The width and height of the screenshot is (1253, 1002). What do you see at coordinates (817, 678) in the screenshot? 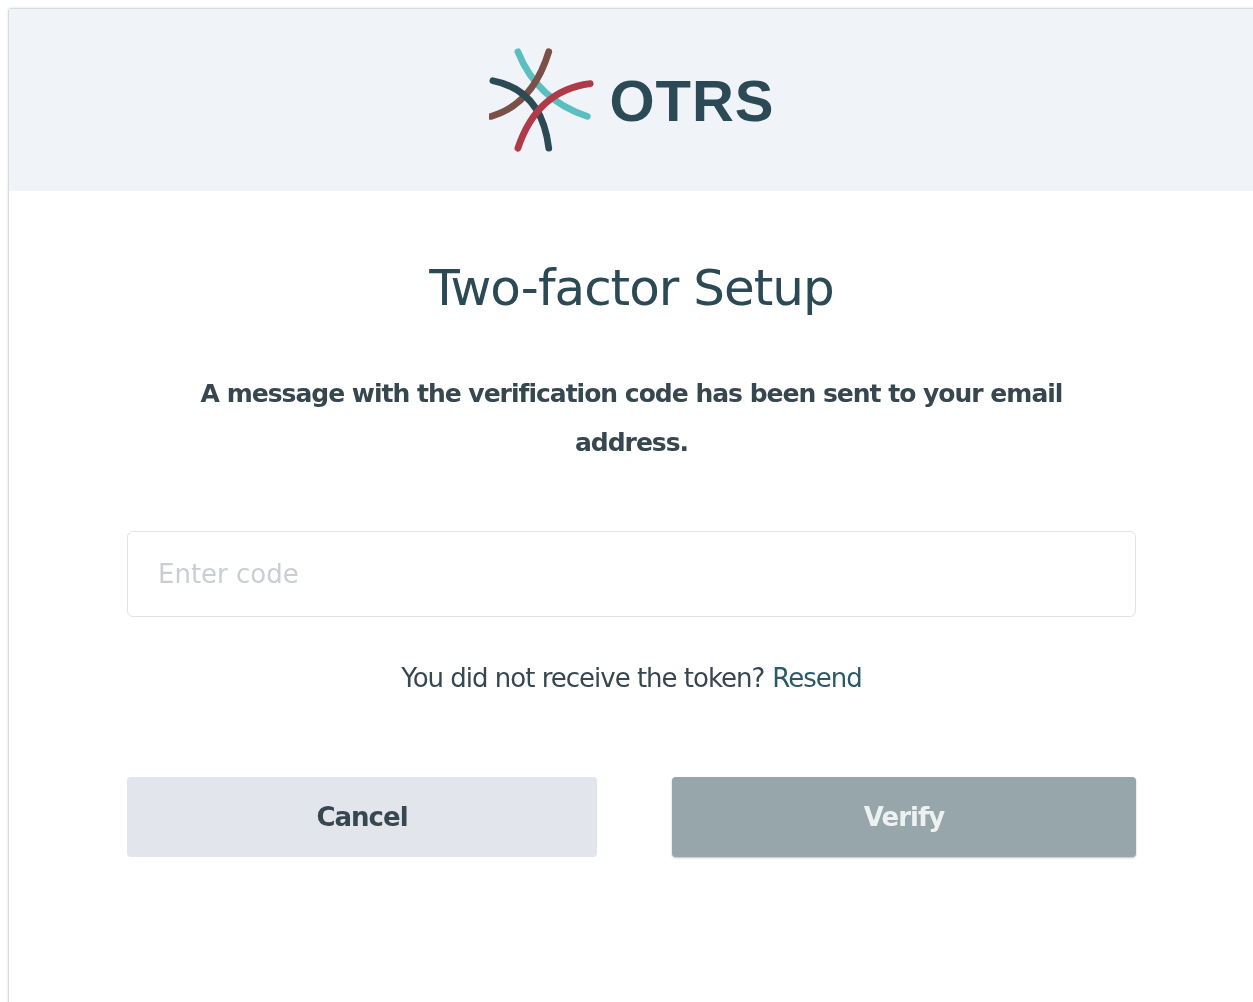
I see `resend-link: Resend` at bounding box center [817, 678].